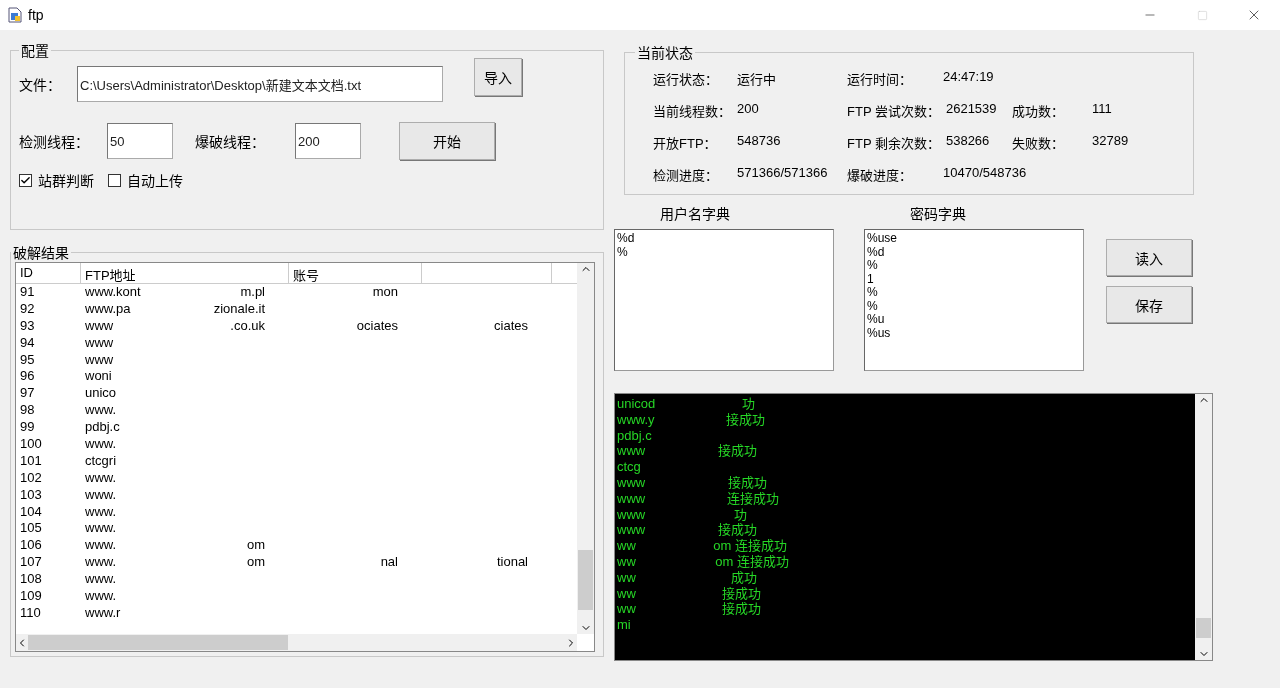 The height and width of the screenshot is (688, 1280). Describe the element at coordinates (31, 563) in the screenshot. I see `cell-text: 107` at that location.